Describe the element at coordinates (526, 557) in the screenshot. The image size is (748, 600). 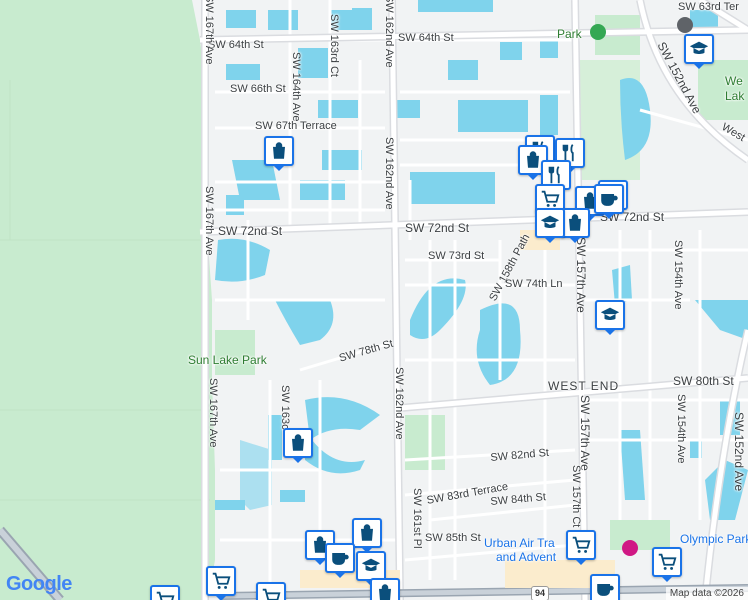
I see `place-label-urban-air-2: and Advent` at that location.